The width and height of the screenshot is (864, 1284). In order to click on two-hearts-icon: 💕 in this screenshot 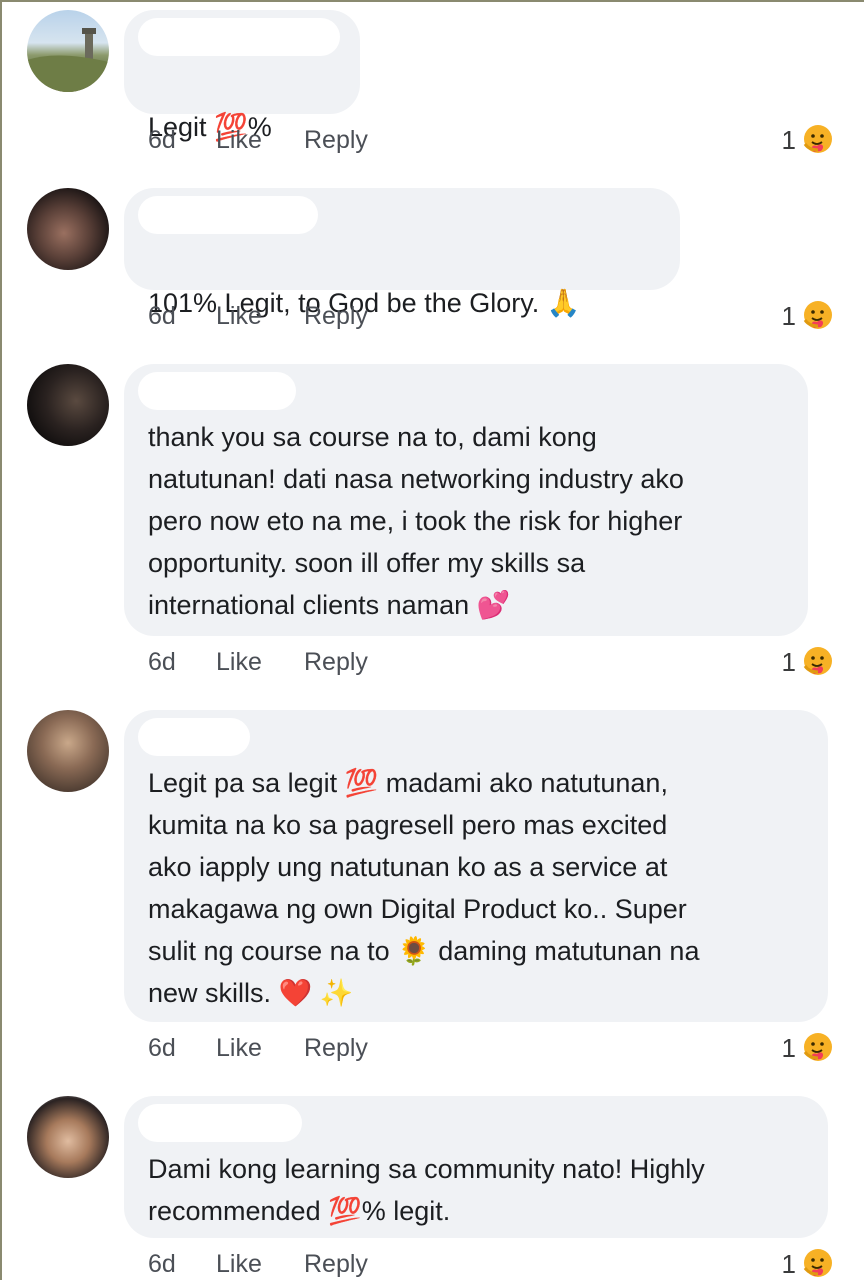, I will do `click(493, 605)`.